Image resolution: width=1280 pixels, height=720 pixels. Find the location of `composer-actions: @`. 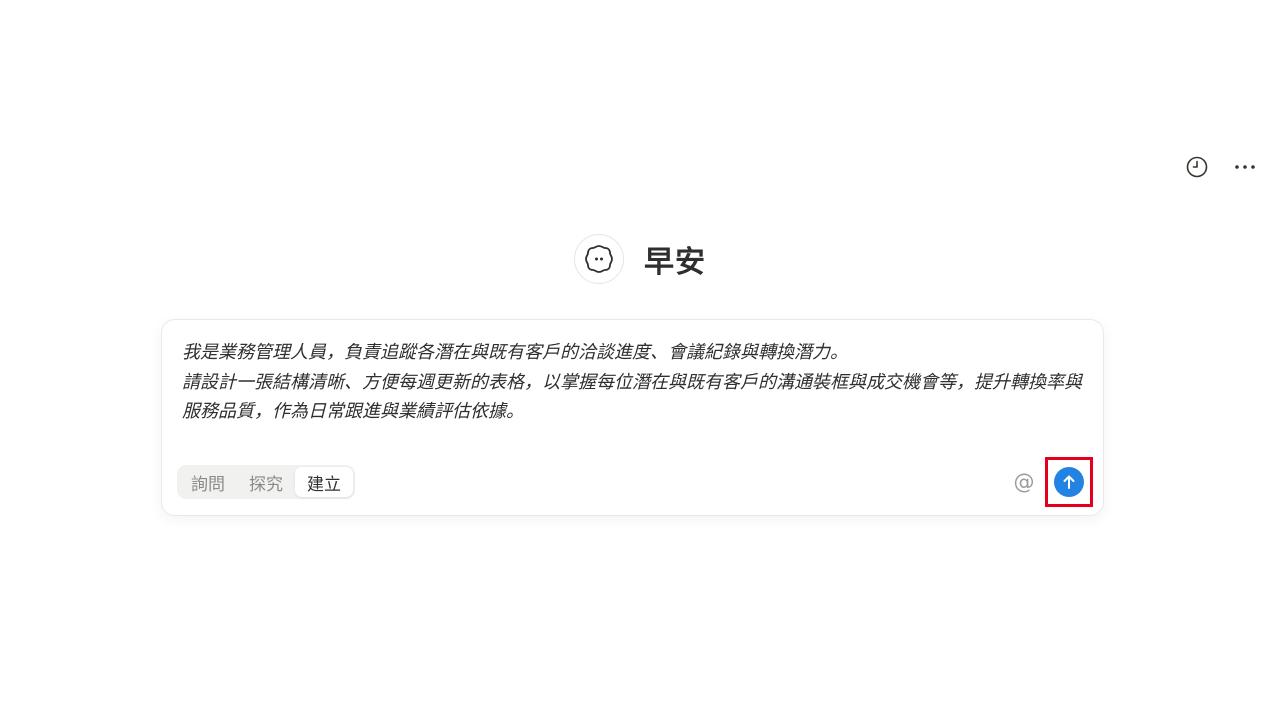

composer-actions: @ is located at coordinates (1052, 482).